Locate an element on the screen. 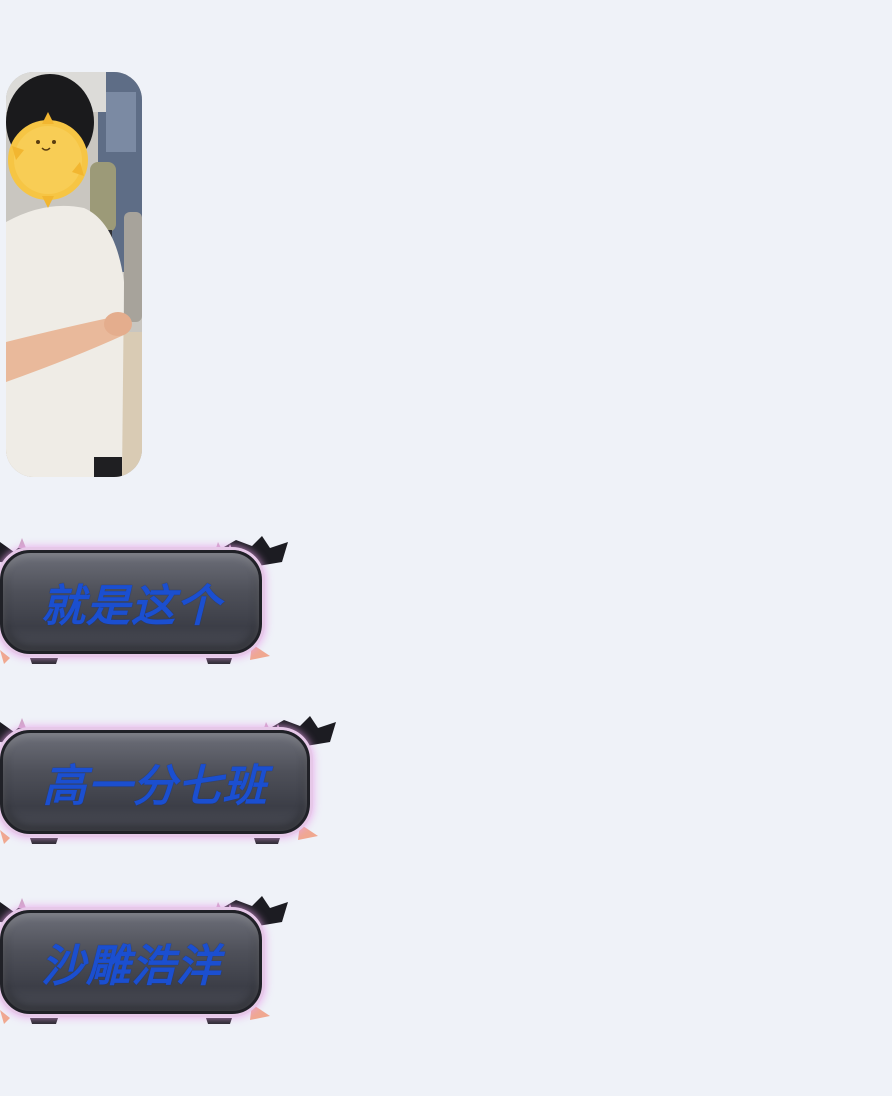  photo-message is located at coordinates (74, 274).